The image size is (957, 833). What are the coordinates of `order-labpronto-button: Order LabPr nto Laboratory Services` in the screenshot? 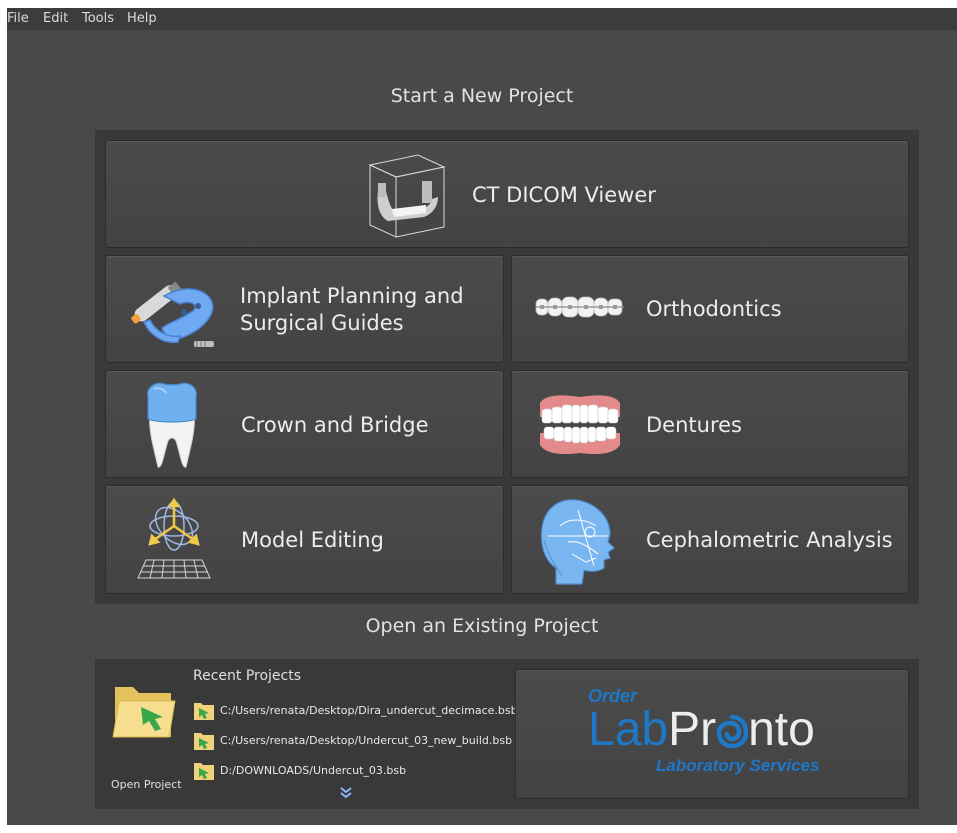 It's located at (712, 734).